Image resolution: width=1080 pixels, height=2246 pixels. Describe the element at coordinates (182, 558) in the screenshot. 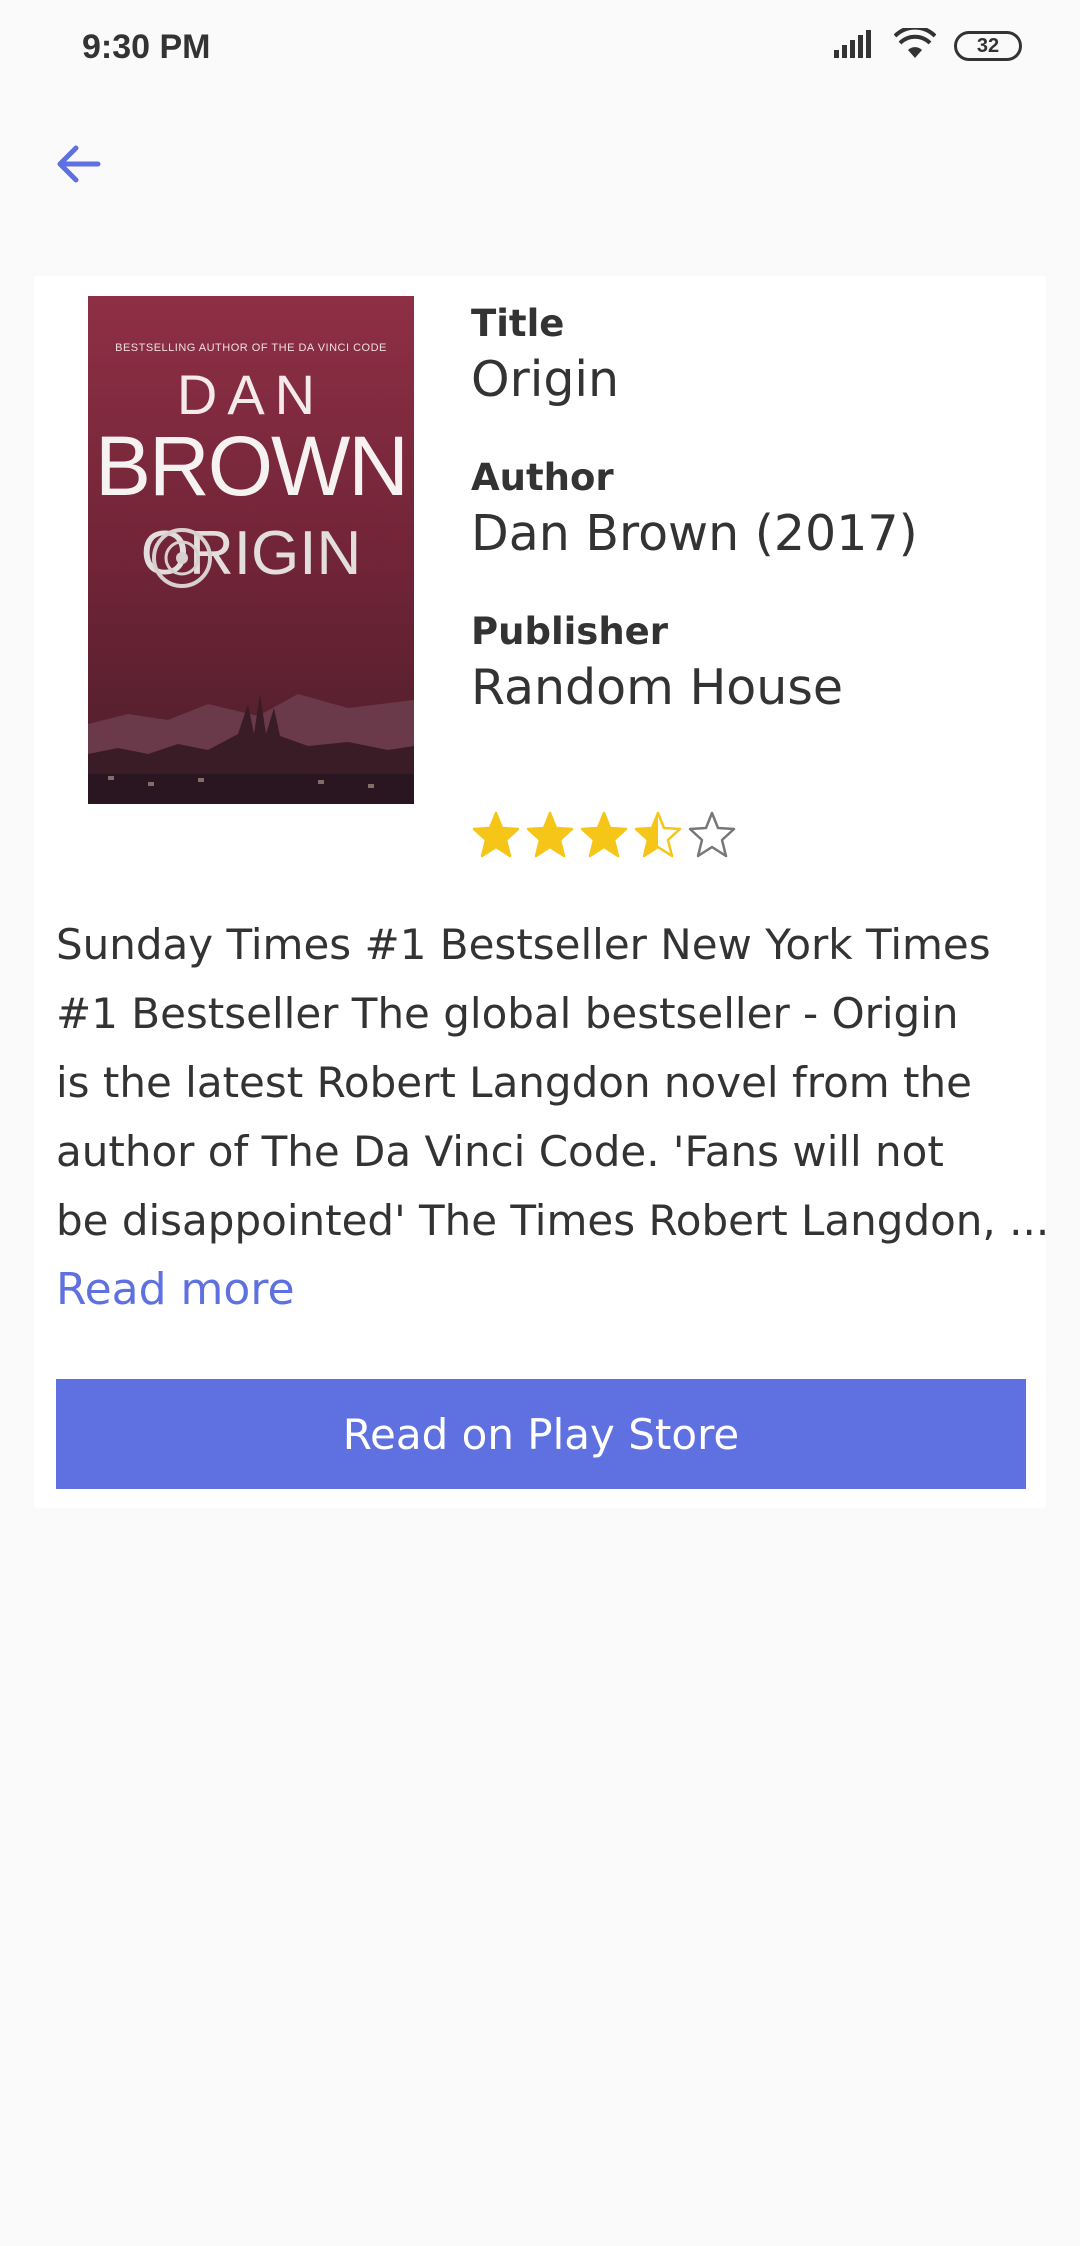

I see `cover-spiral-icon` at that location.